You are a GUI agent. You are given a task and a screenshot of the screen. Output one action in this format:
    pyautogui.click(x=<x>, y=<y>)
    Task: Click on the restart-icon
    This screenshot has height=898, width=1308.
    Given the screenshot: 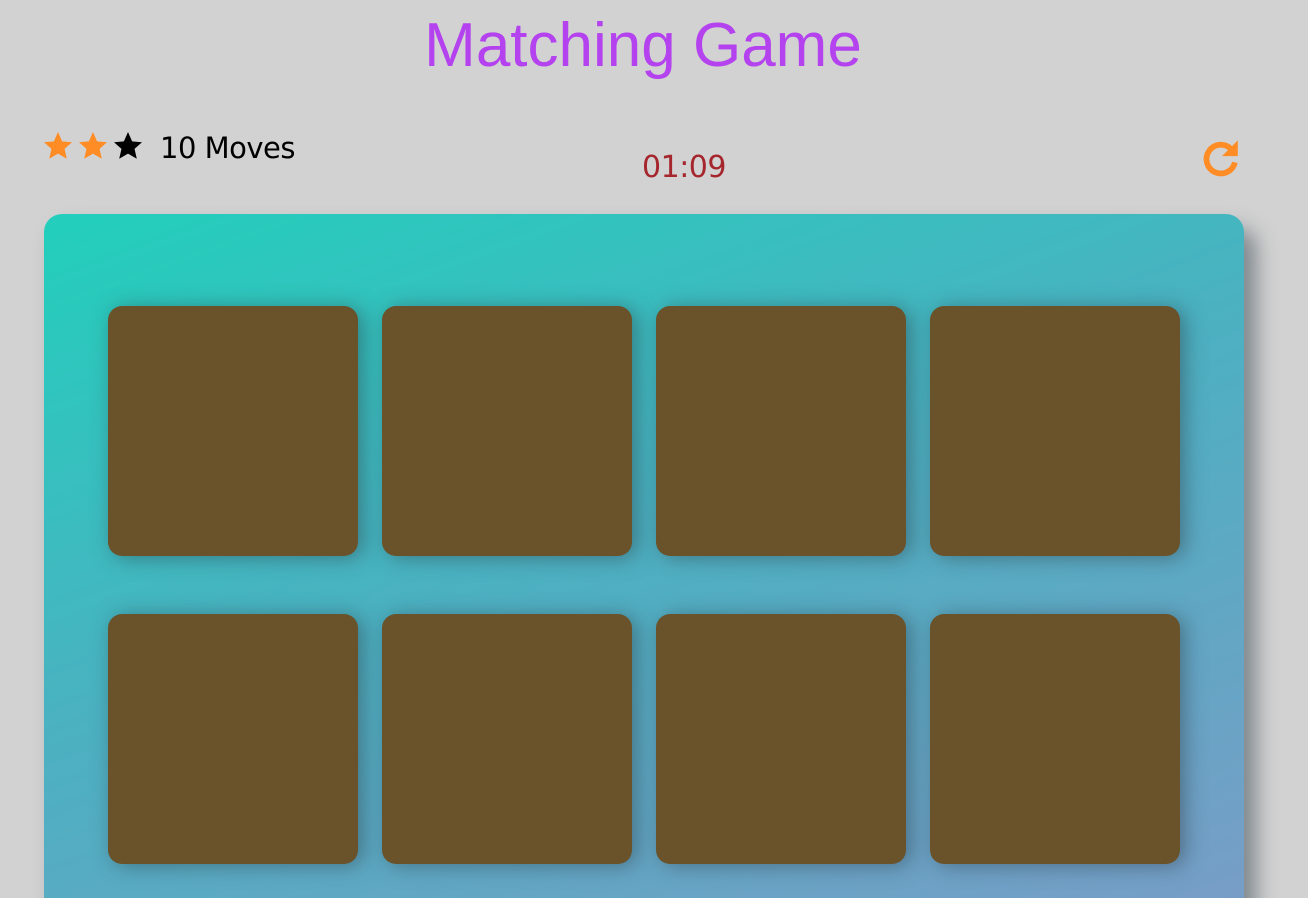 What is the action you would take?
    pyautogui.click(x=1220, y=158)
    